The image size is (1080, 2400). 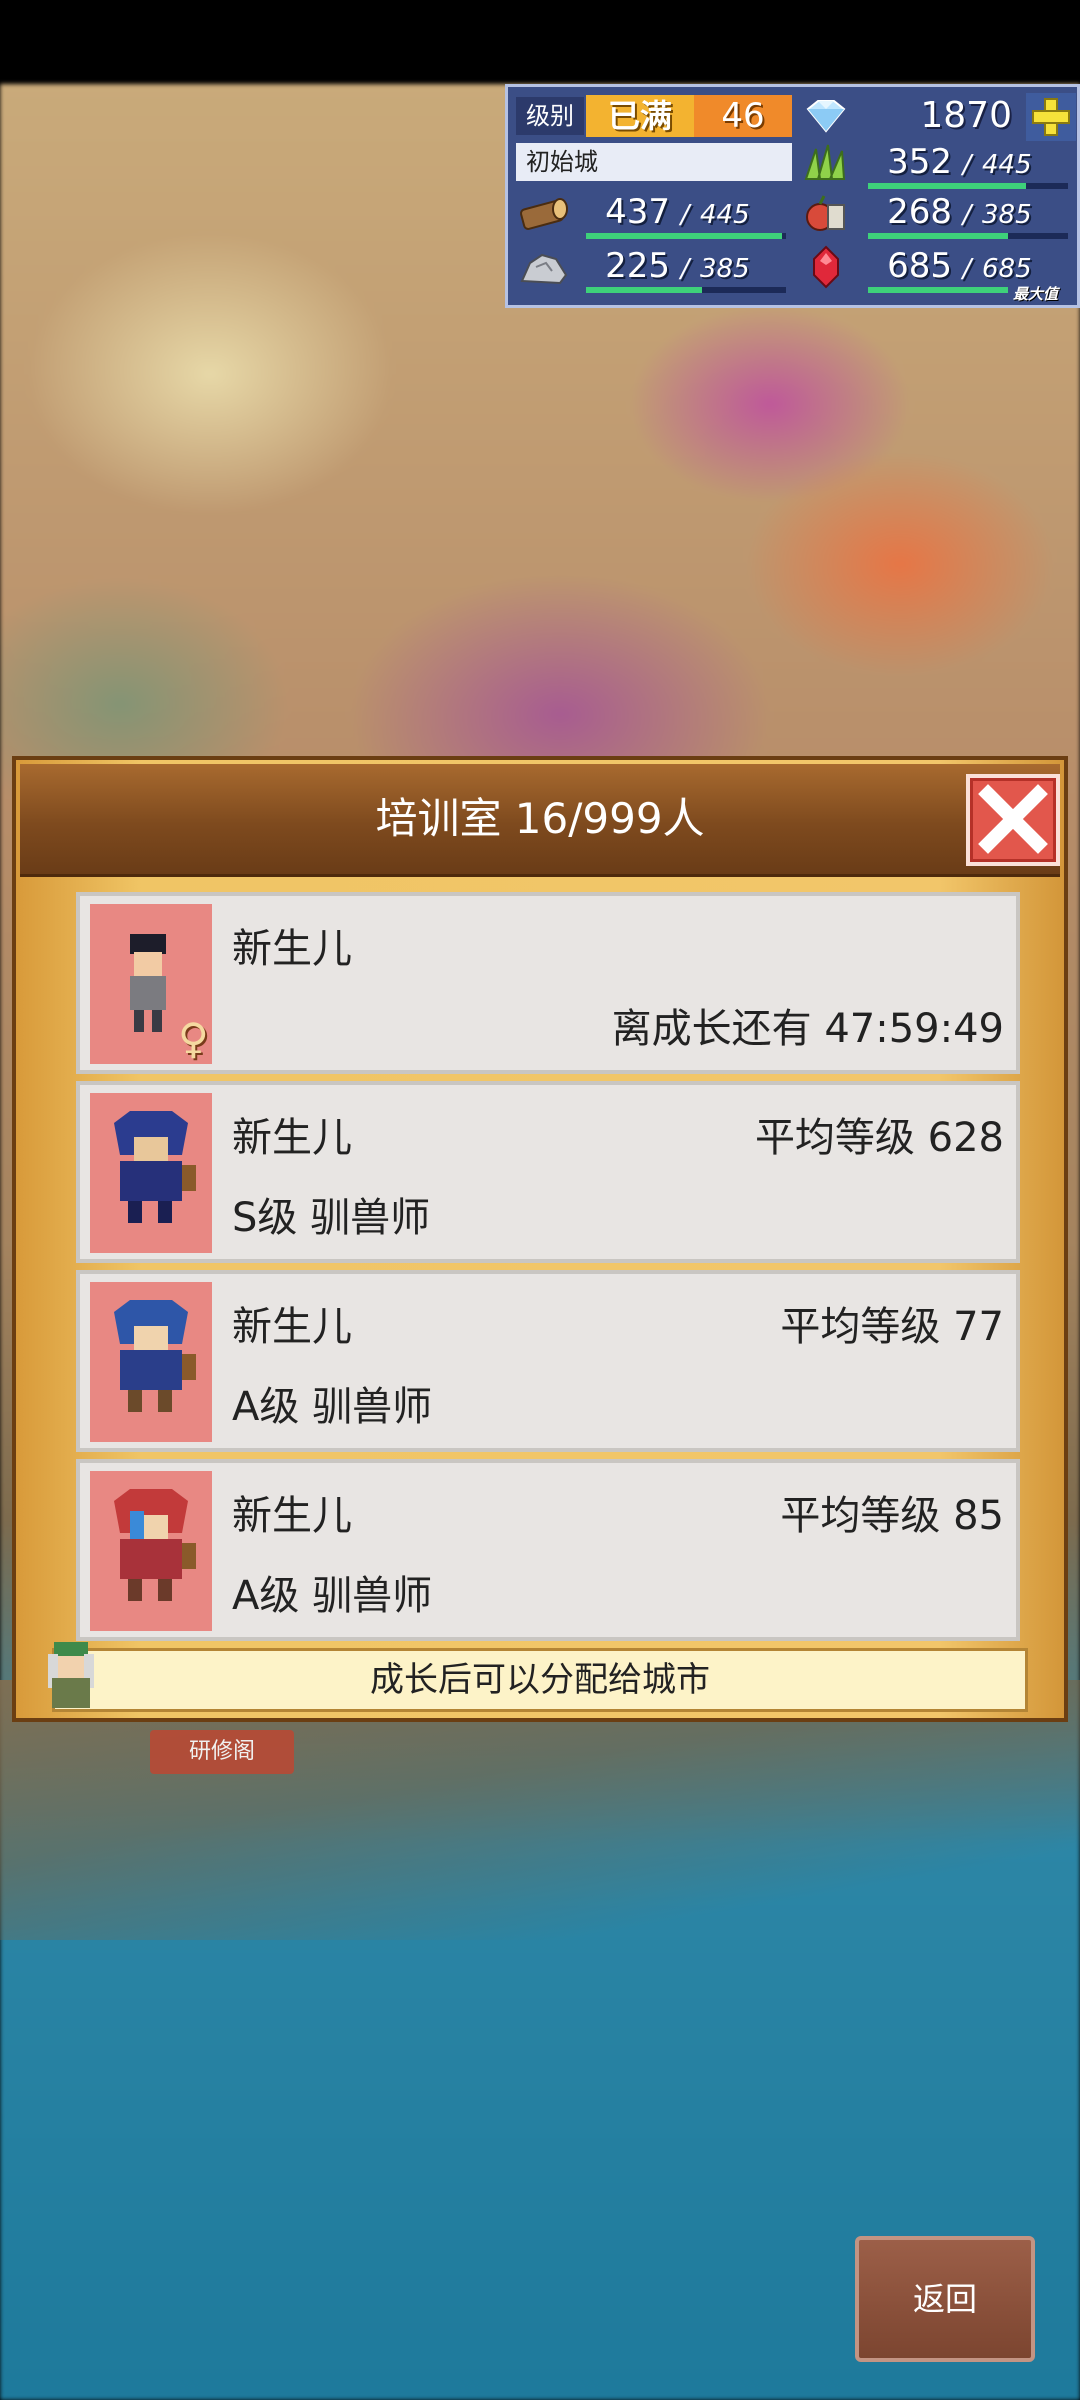 What do you see at coordinates (544, 213) in the screenshot?
I see `wood-log-icon` at bounding box center [544, 213].